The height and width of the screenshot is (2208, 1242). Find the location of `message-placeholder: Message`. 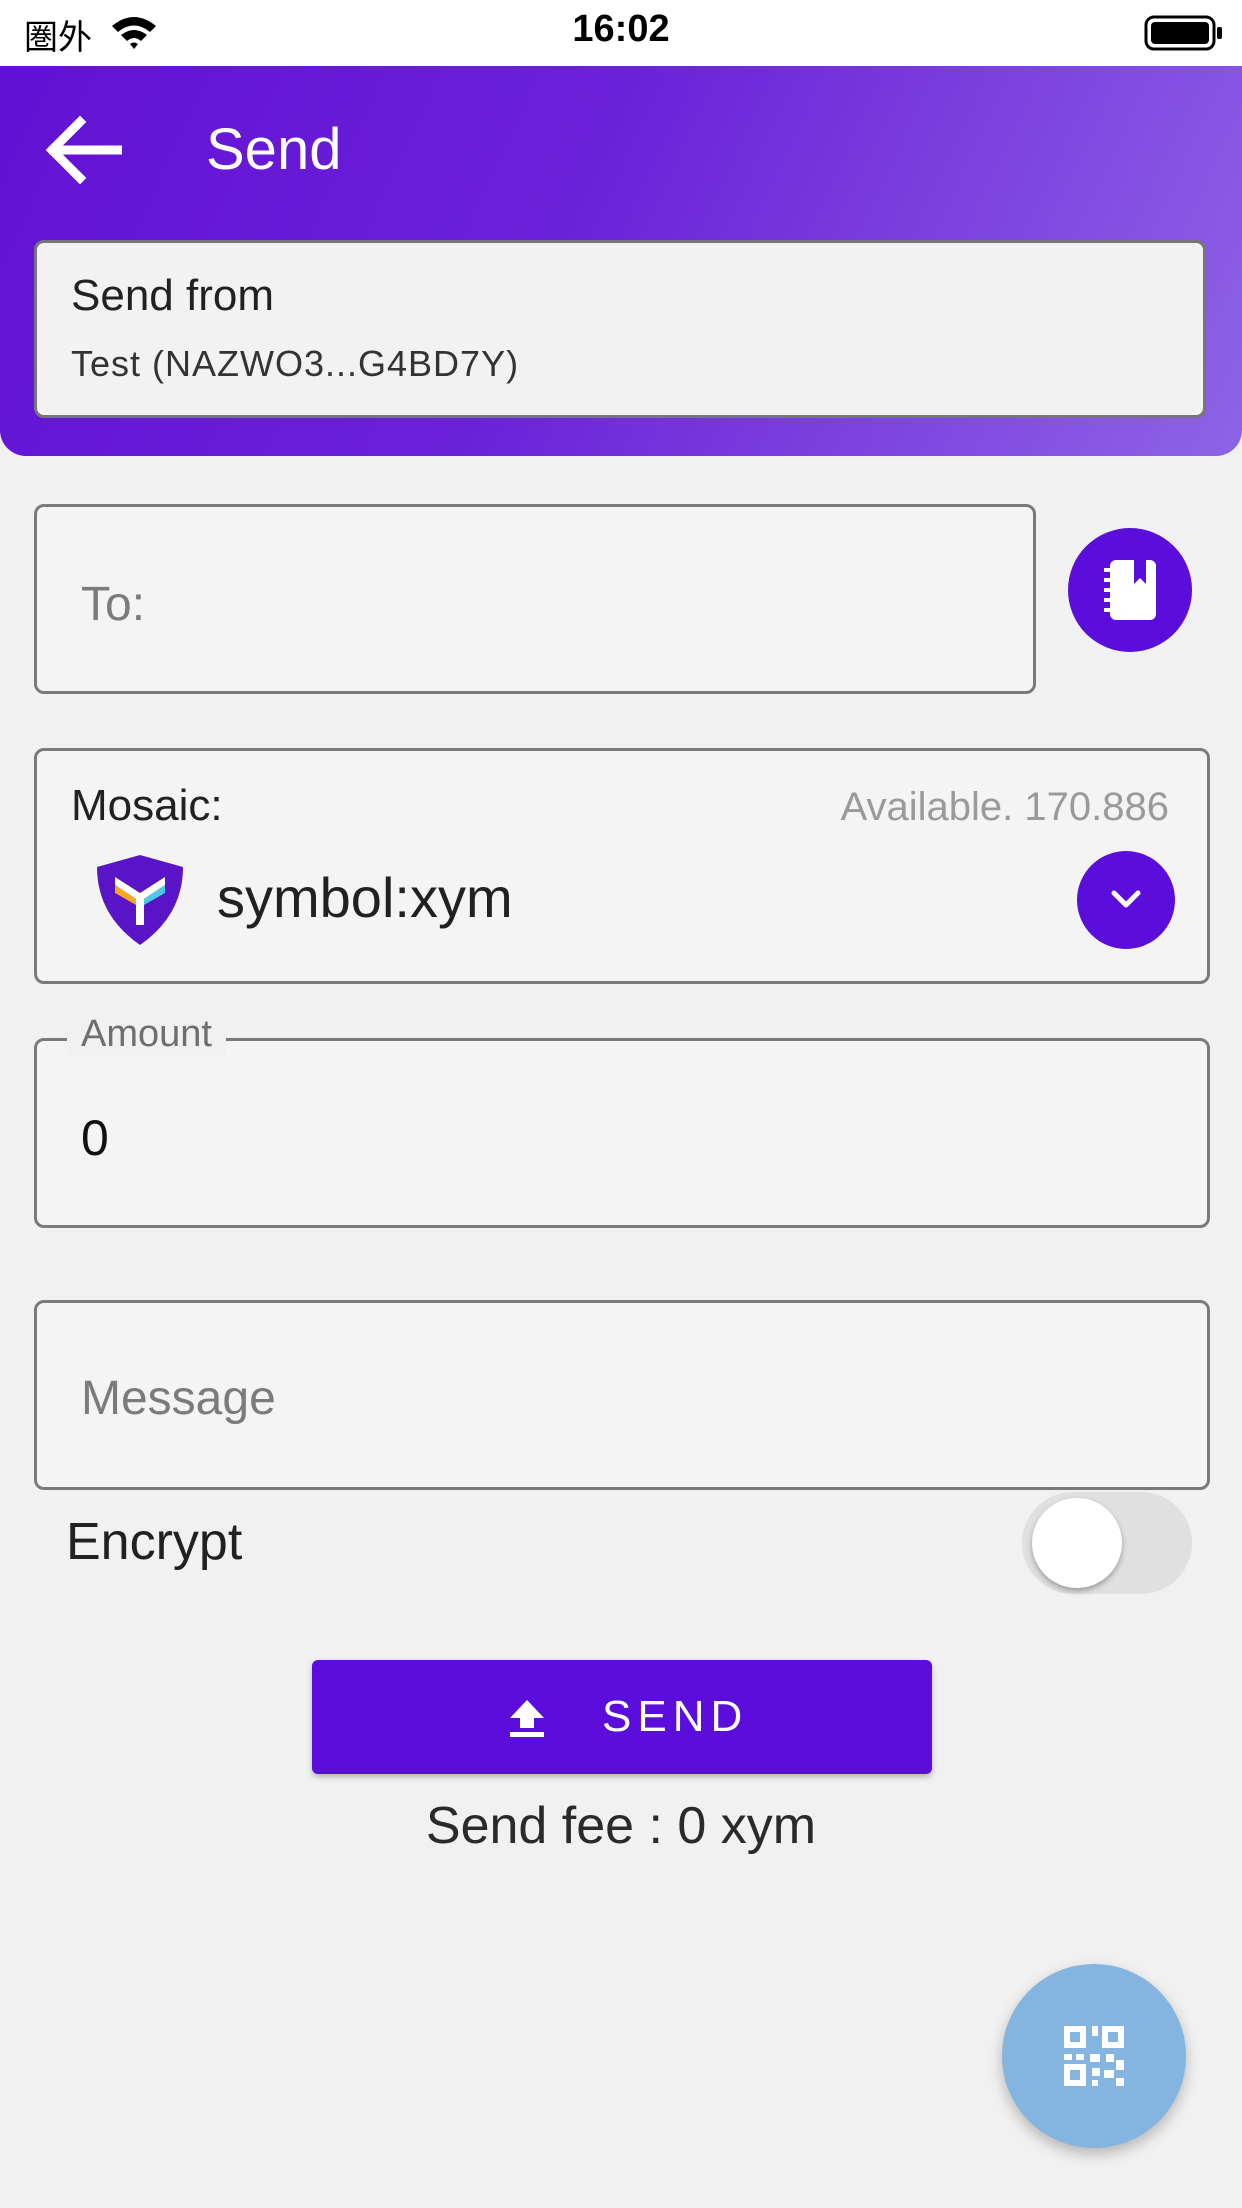

message-placeholder: Message is located at coordinates (178, 1398).